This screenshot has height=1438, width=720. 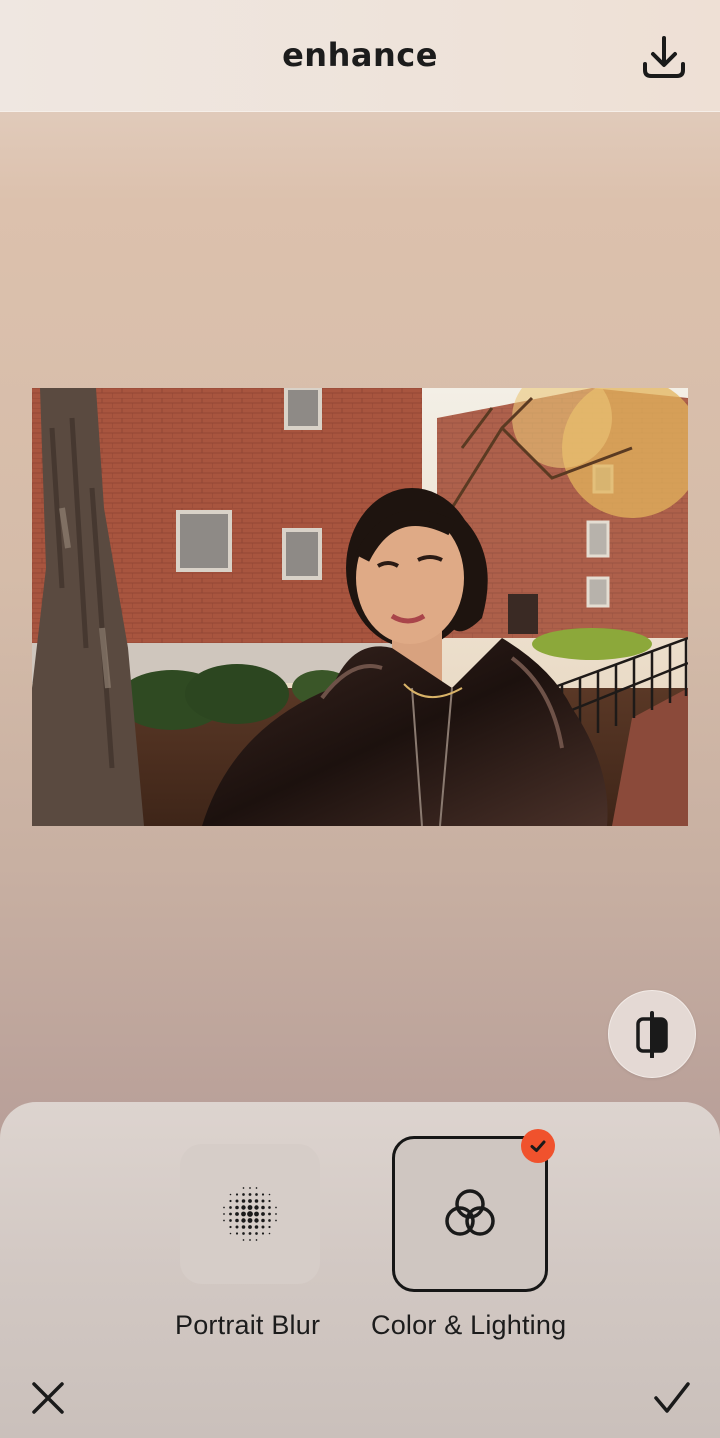 I want to click on overlapping-circles-icon, so click(x=470, y=1212).